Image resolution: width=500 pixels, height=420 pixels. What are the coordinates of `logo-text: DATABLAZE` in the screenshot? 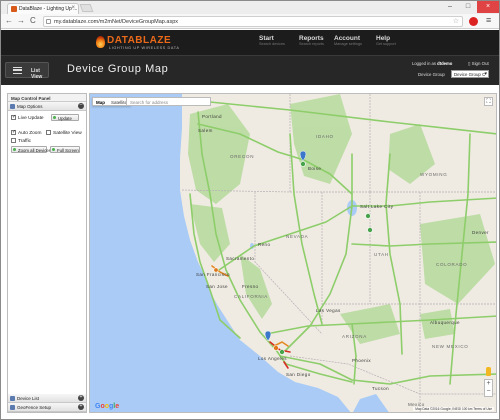 It's located at (139, 40).